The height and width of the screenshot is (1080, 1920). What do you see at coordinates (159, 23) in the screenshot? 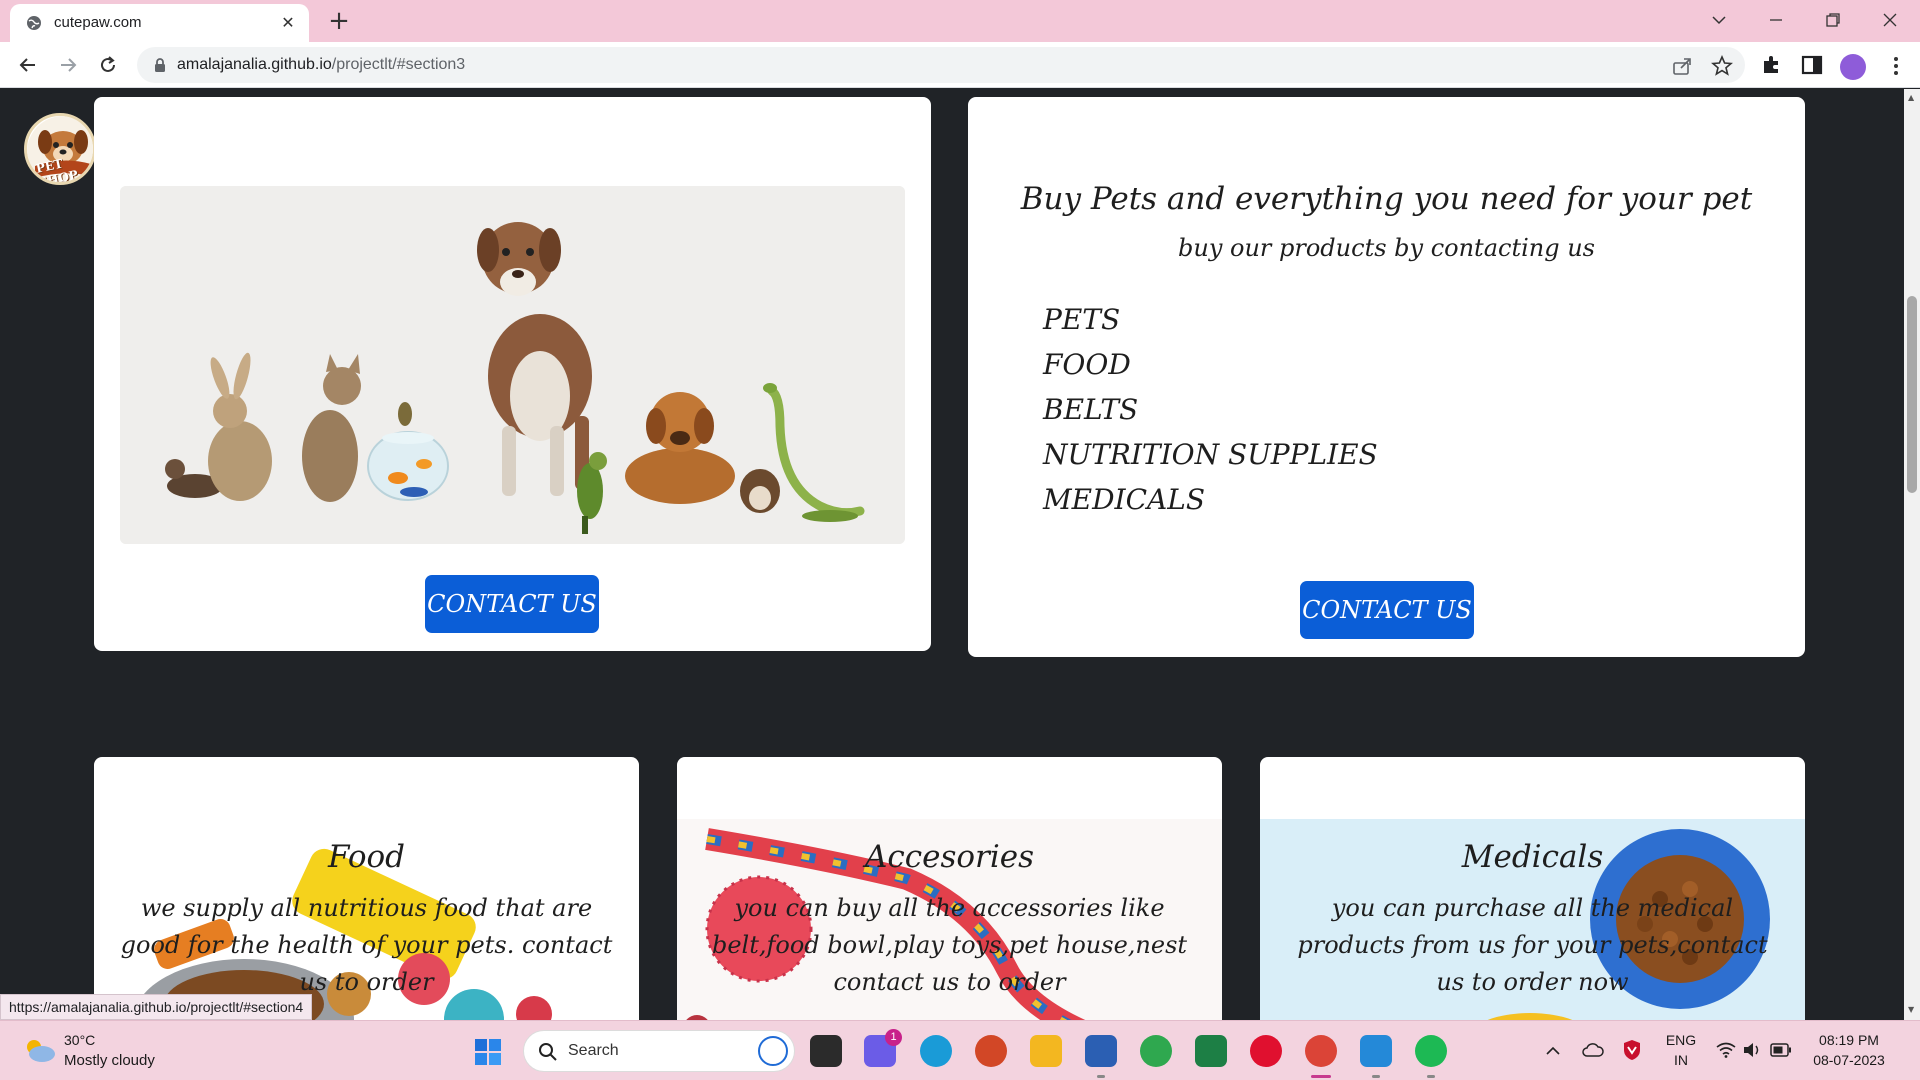
I see `browser-tab: cutepaw.com ✕` at bounding box center [159, 23].